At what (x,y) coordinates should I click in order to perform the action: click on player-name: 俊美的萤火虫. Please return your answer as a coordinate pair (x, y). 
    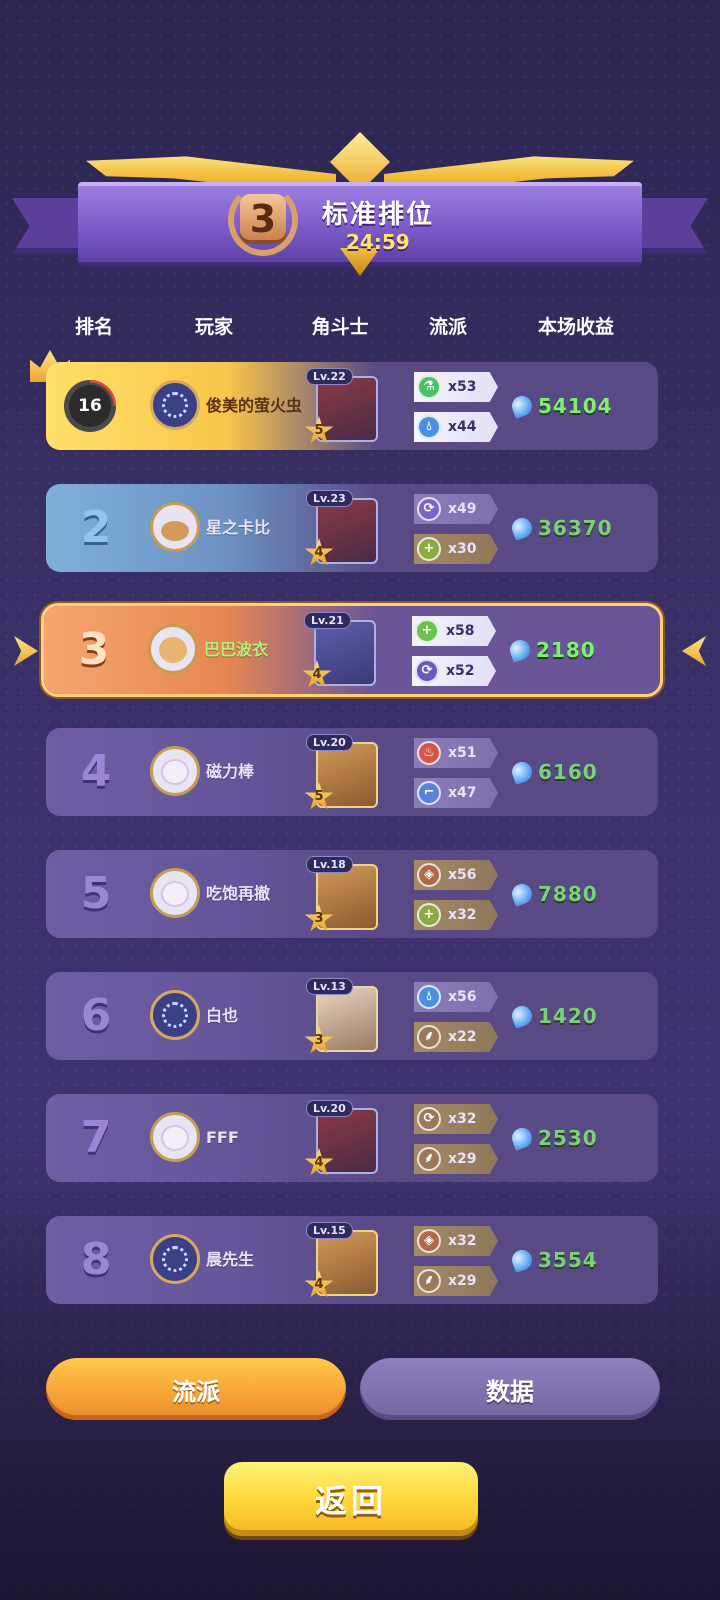
    Looking at the image, I should click on (254, 405).